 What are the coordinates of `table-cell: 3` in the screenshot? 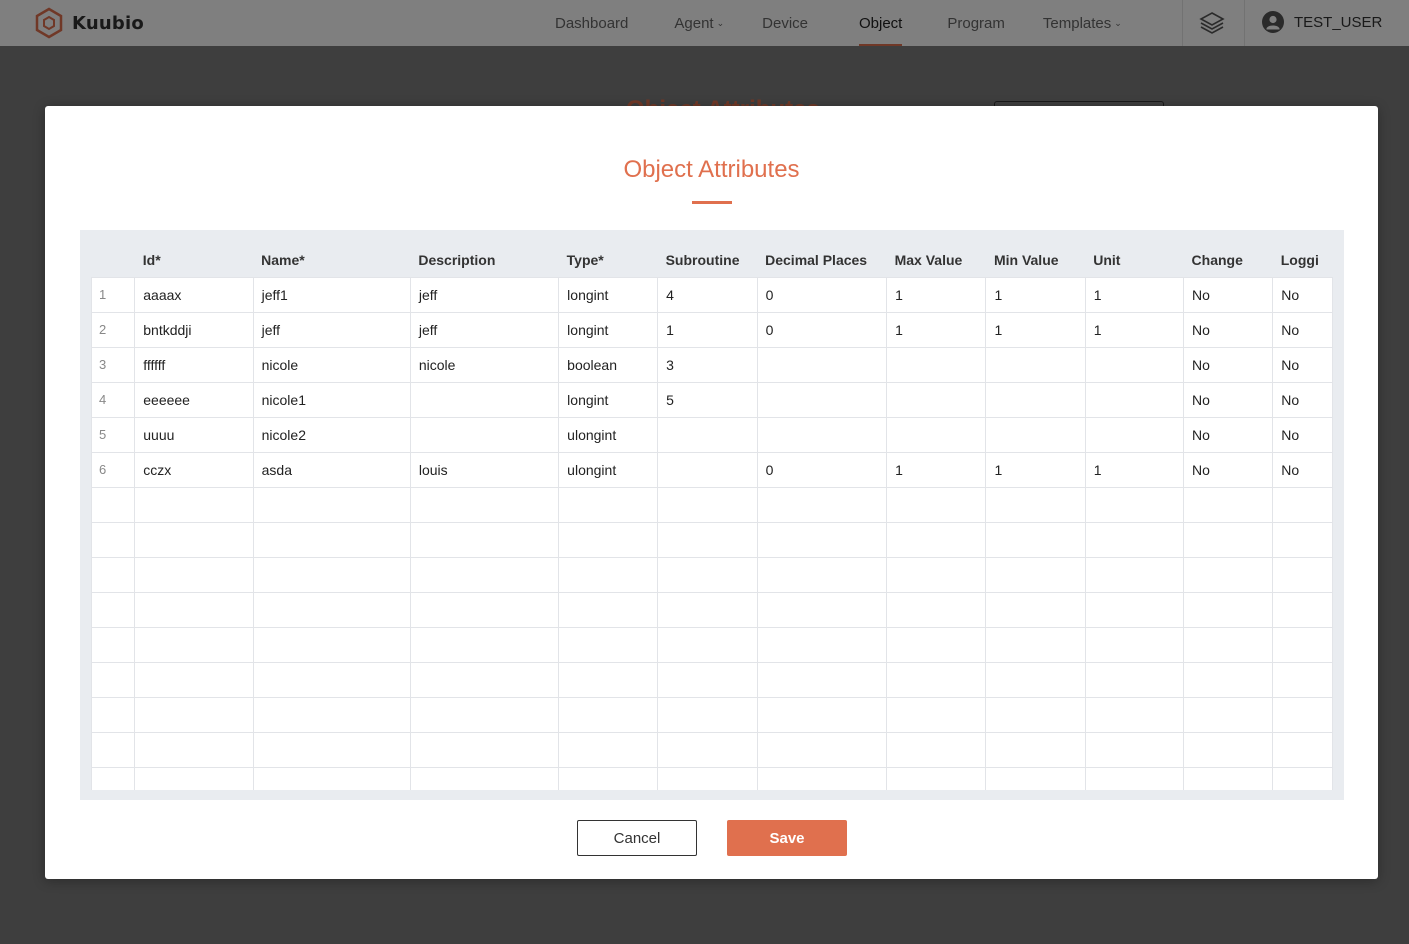 It's located at (707, 364).